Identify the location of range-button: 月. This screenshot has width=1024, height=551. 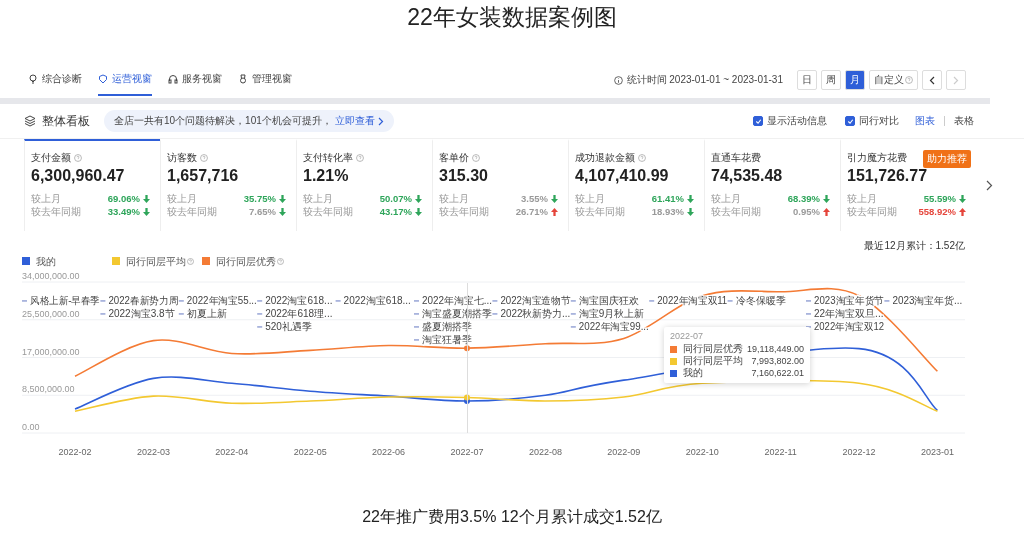
(855, 80).